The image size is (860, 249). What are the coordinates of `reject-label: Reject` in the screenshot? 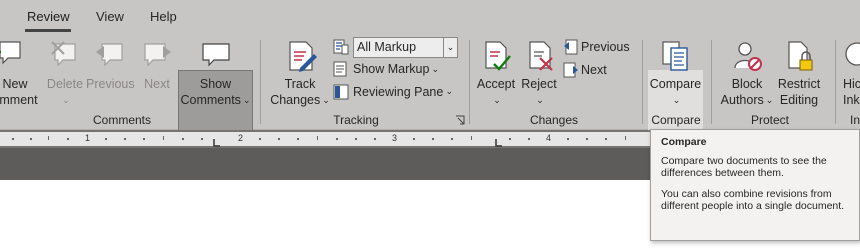 It's located at (539, 84).